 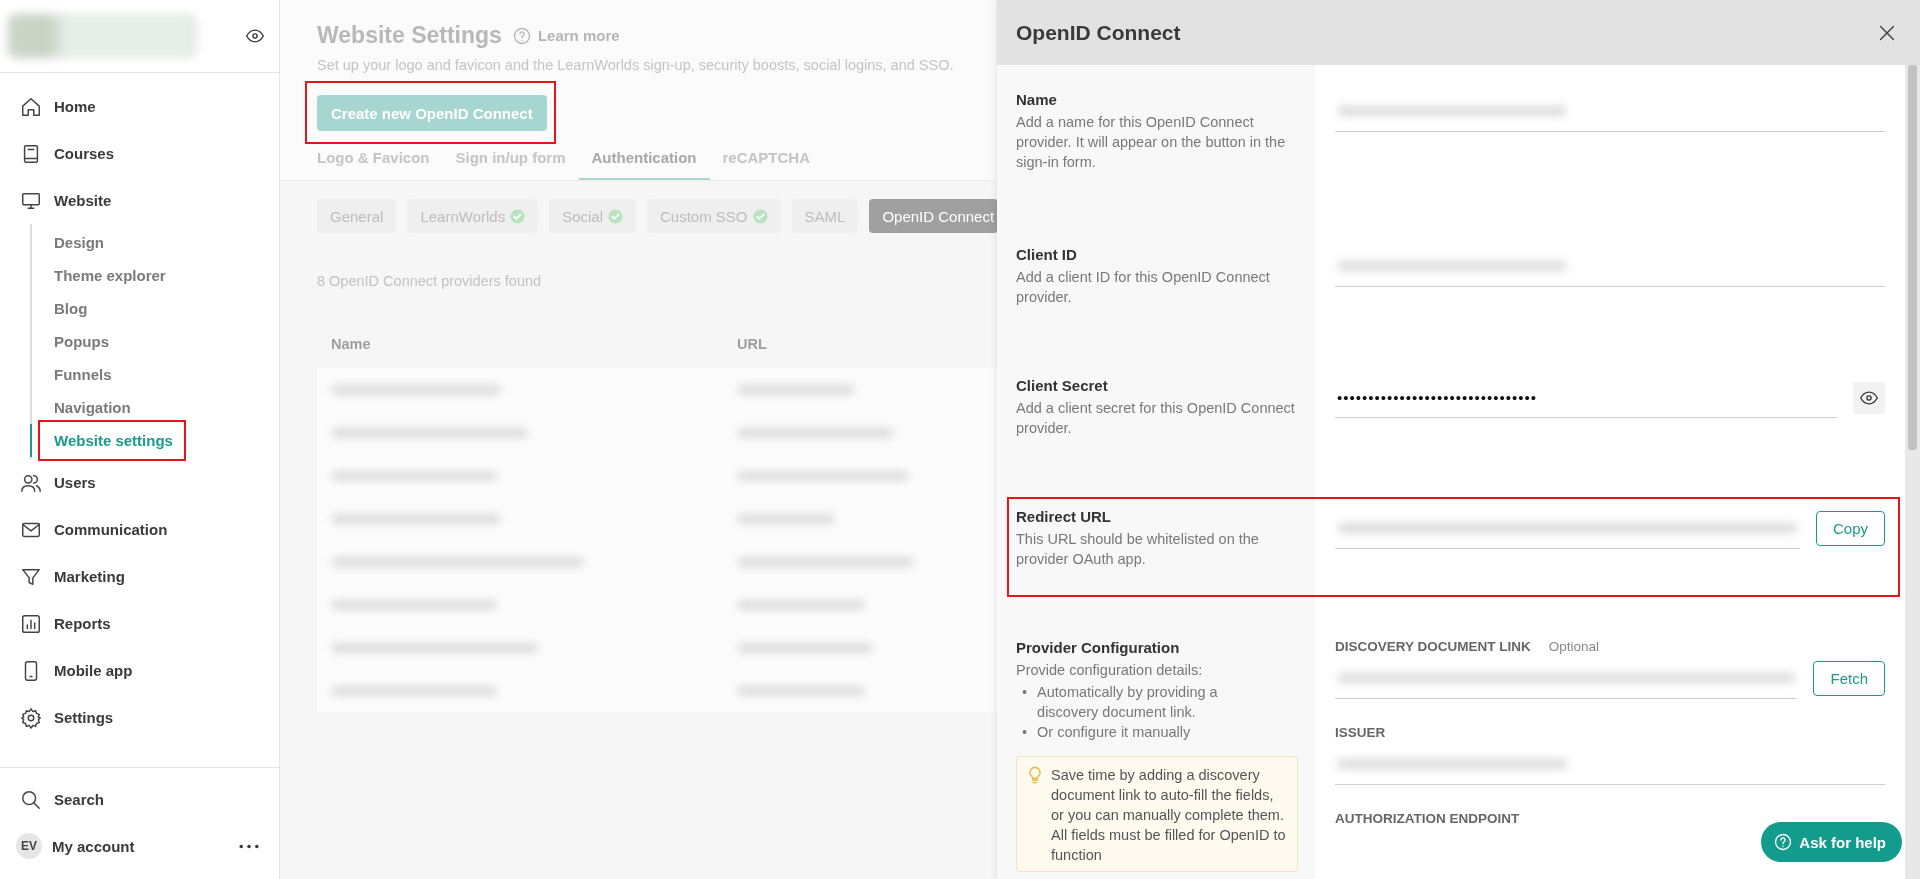 I want to click on account-label: My account, so click(x=140, y=846).